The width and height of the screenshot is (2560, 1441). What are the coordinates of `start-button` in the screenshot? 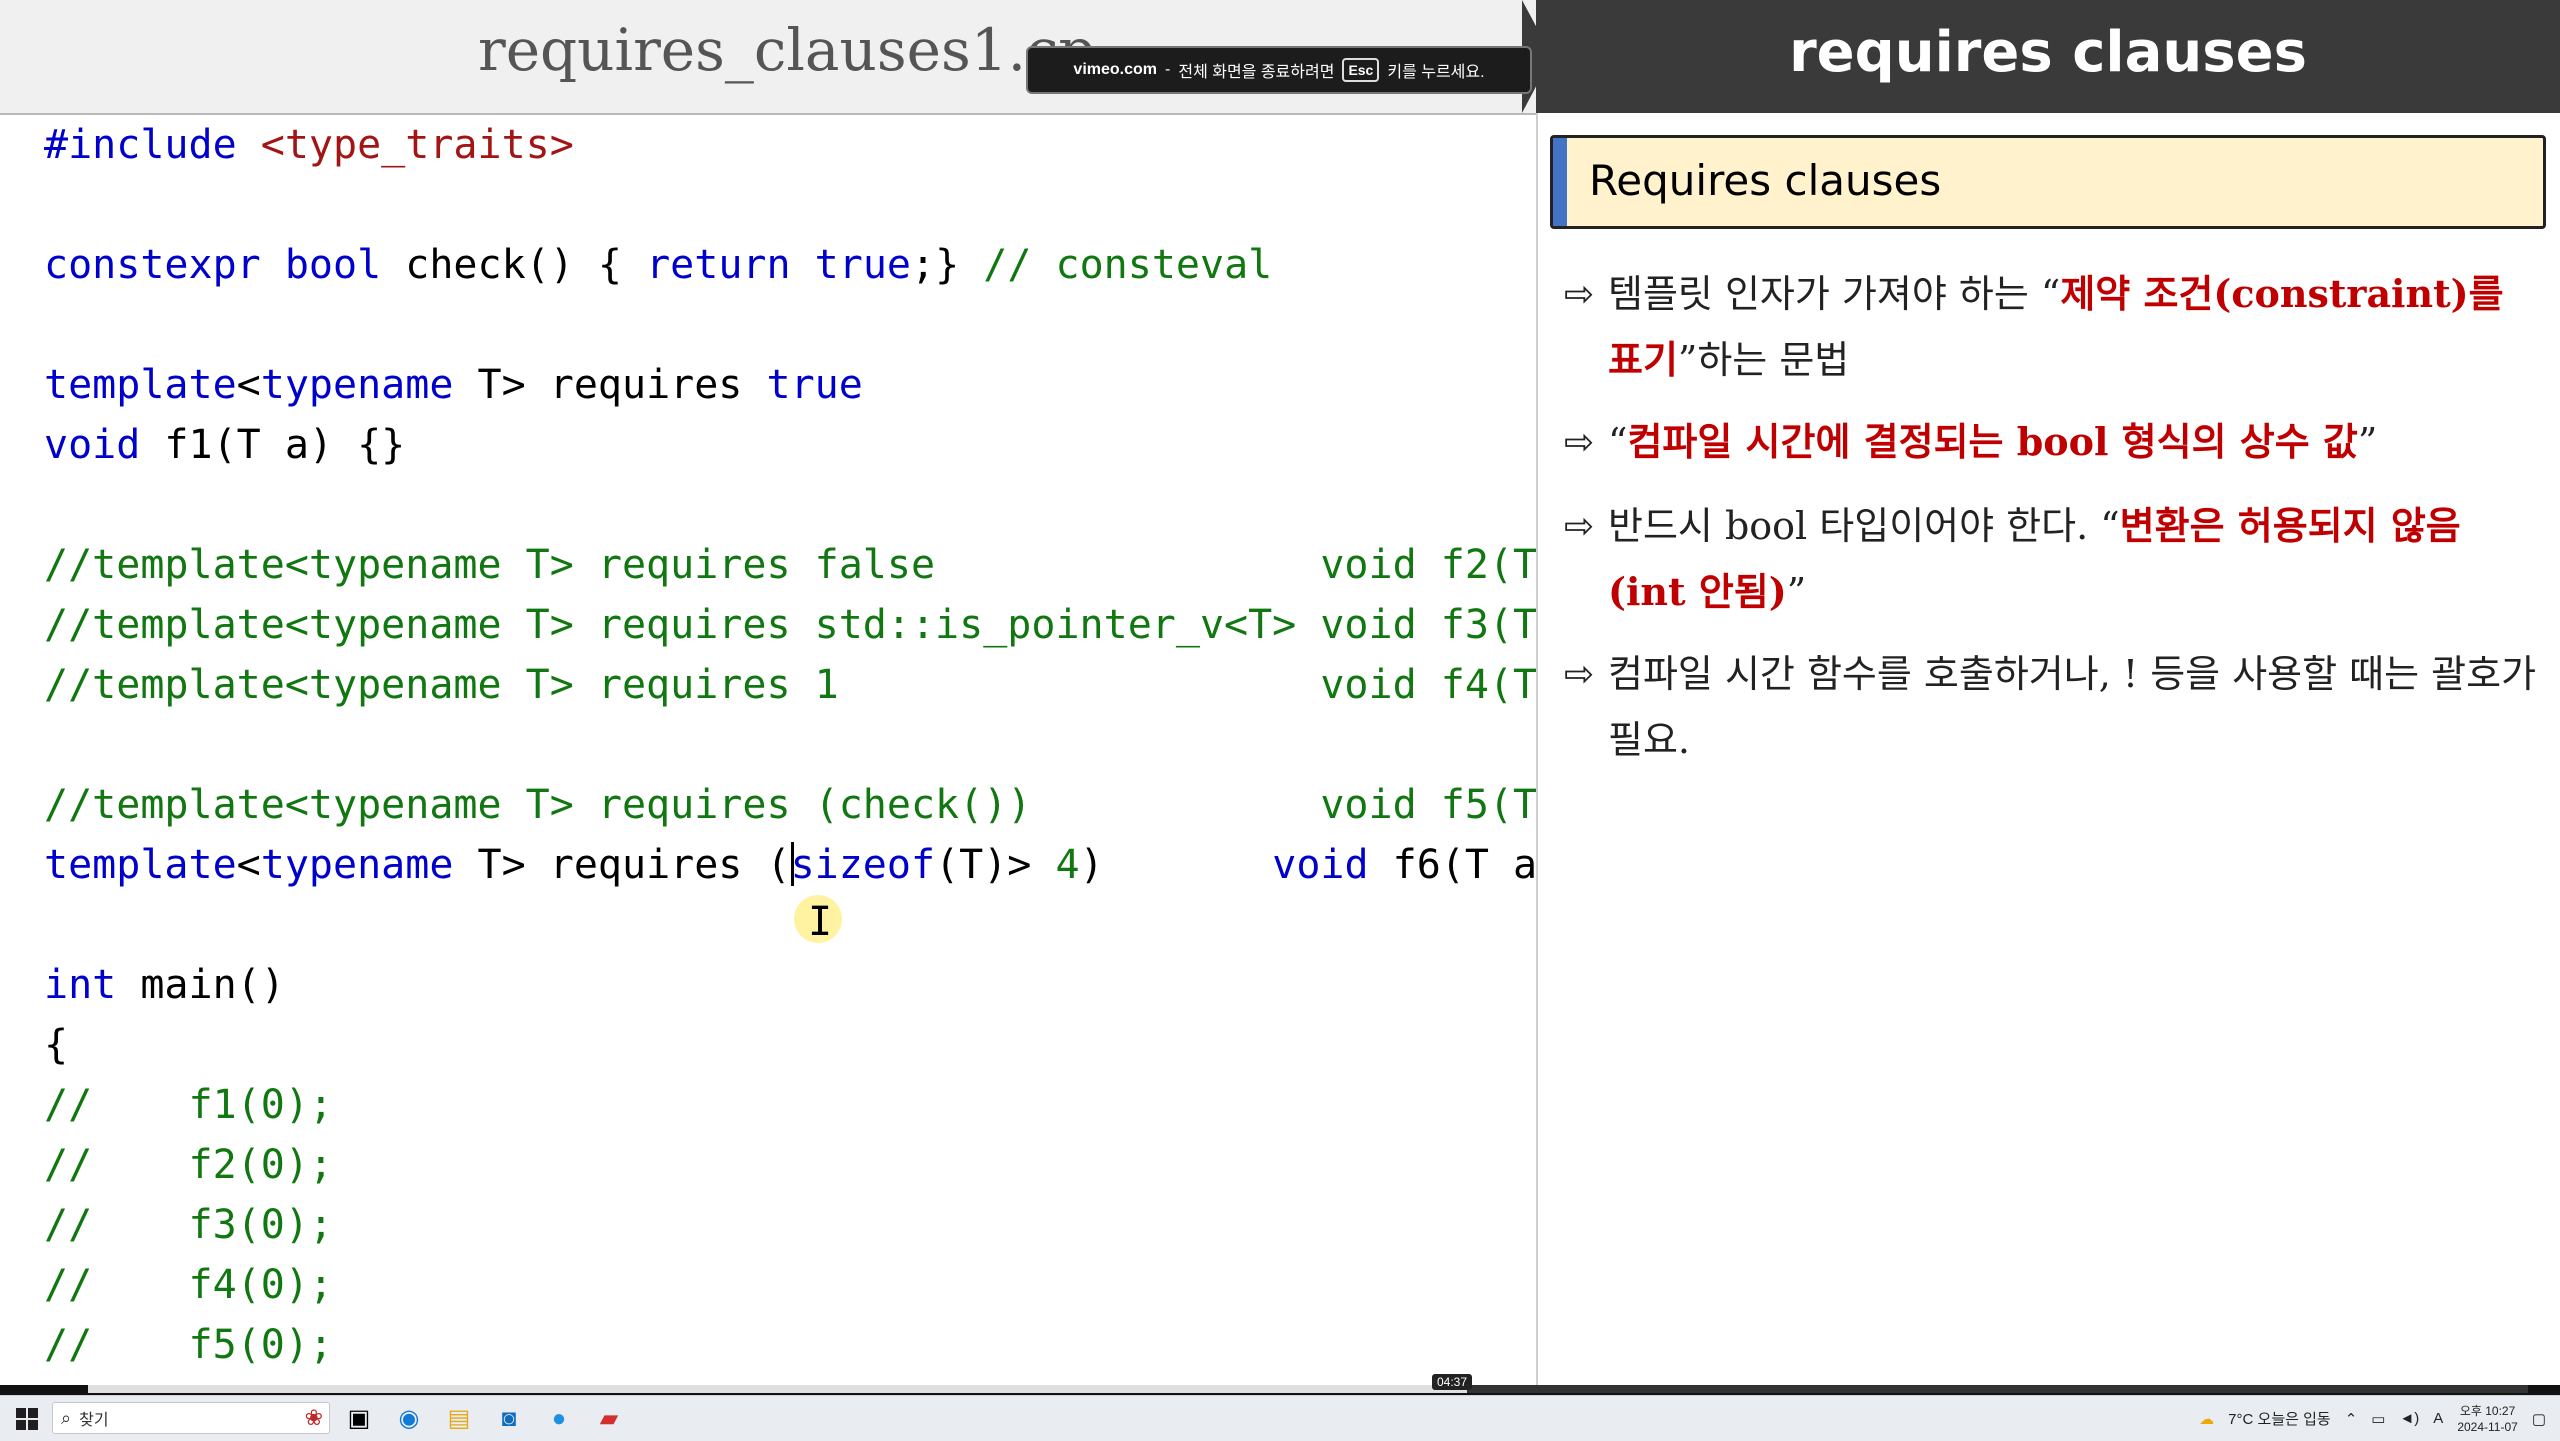 It's located at (27, 1418).